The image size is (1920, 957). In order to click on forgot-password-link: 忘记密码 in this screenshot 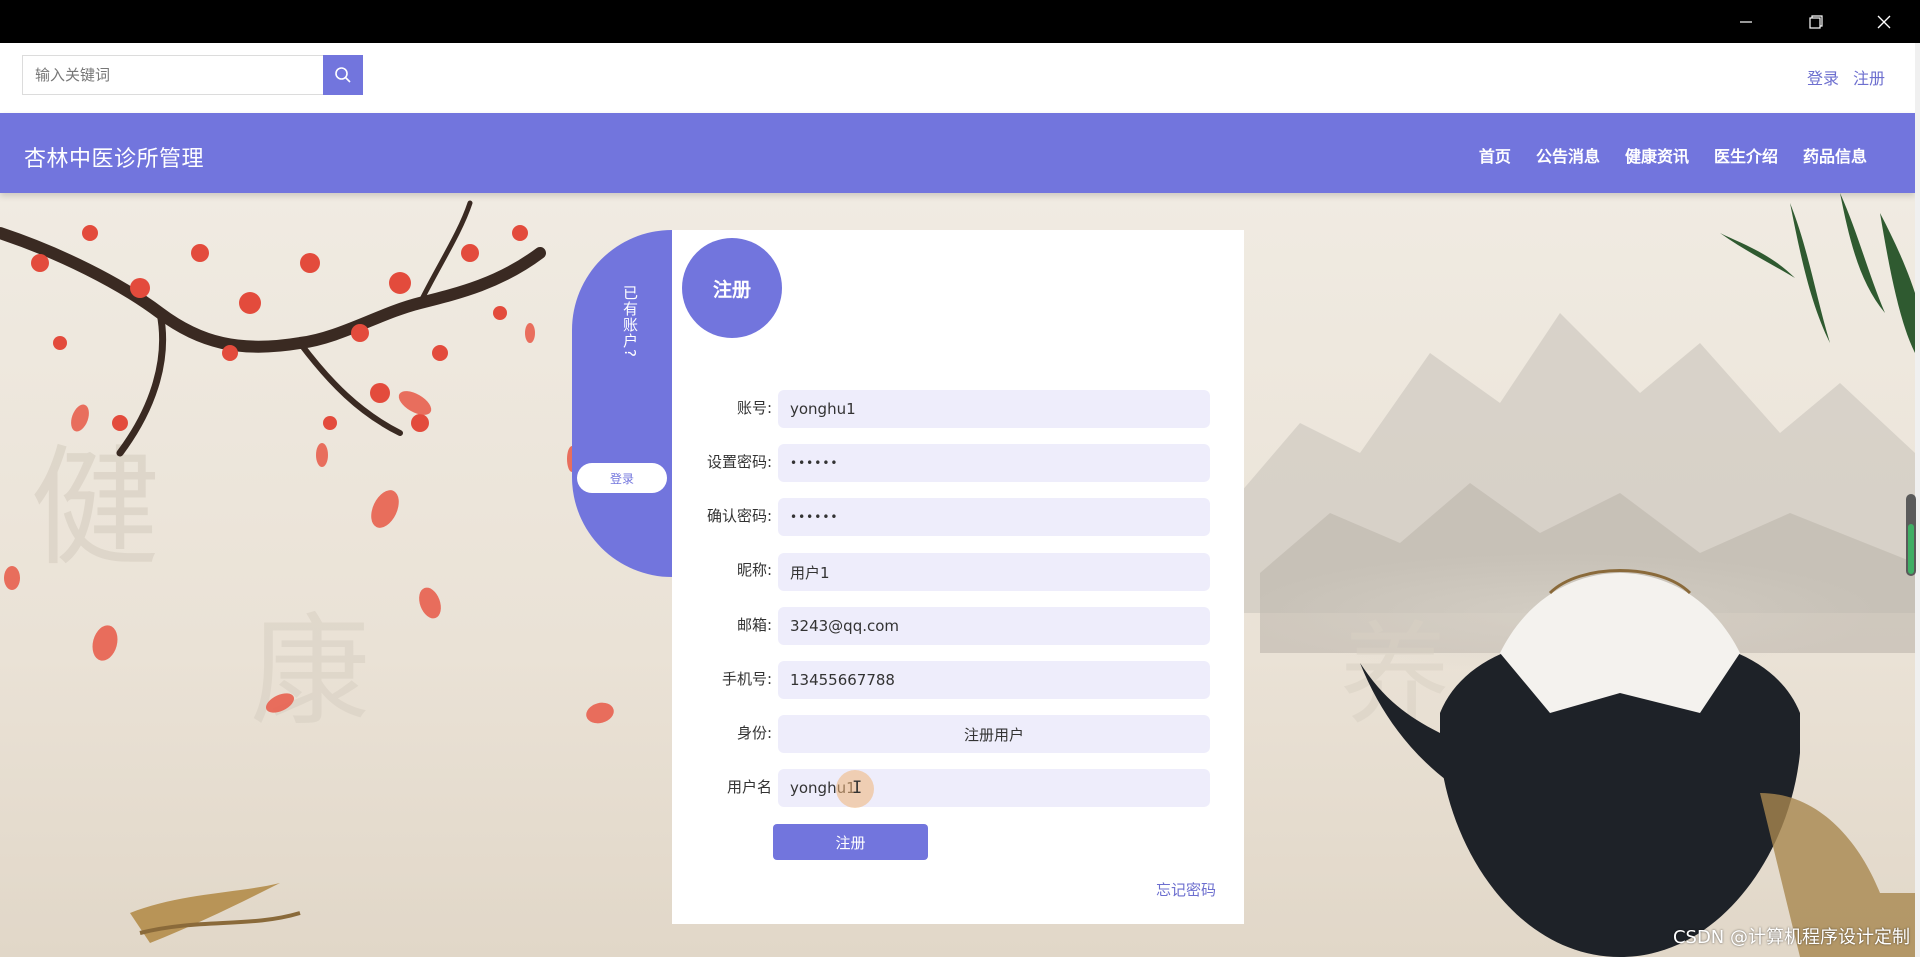, I will do `click(1186, 889)`.